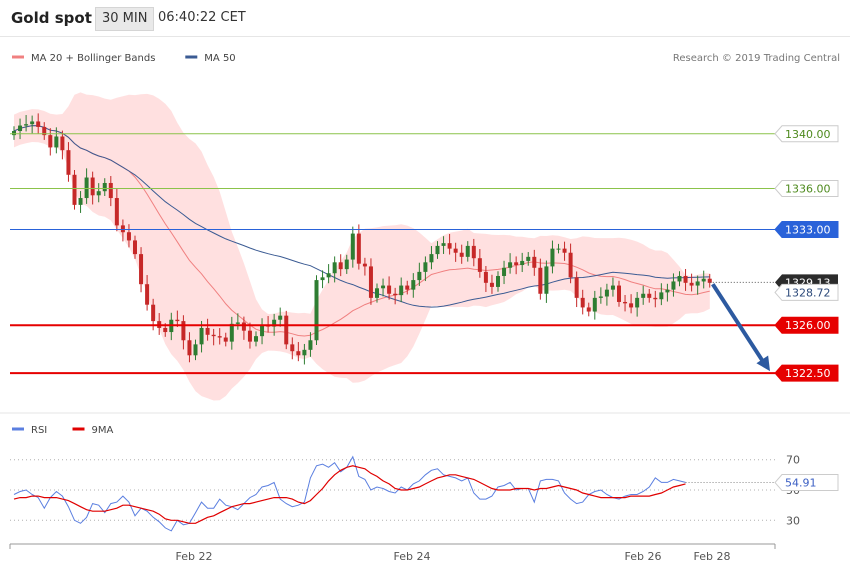 Image resolution: width=850 pixels, height=576 pixels. What do you see at coordinates (425, 18) in the screenshot?
I see `header-bar: Gold spot 30 MIN 06:40:22 CET` at bounding box center [425, 18].